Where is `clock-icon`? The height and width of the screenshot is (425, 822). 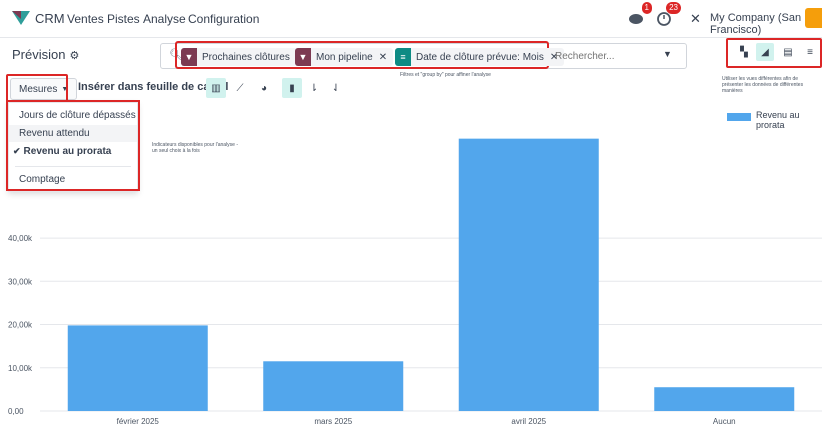 clock-icon is located at coordinates (664, 19).